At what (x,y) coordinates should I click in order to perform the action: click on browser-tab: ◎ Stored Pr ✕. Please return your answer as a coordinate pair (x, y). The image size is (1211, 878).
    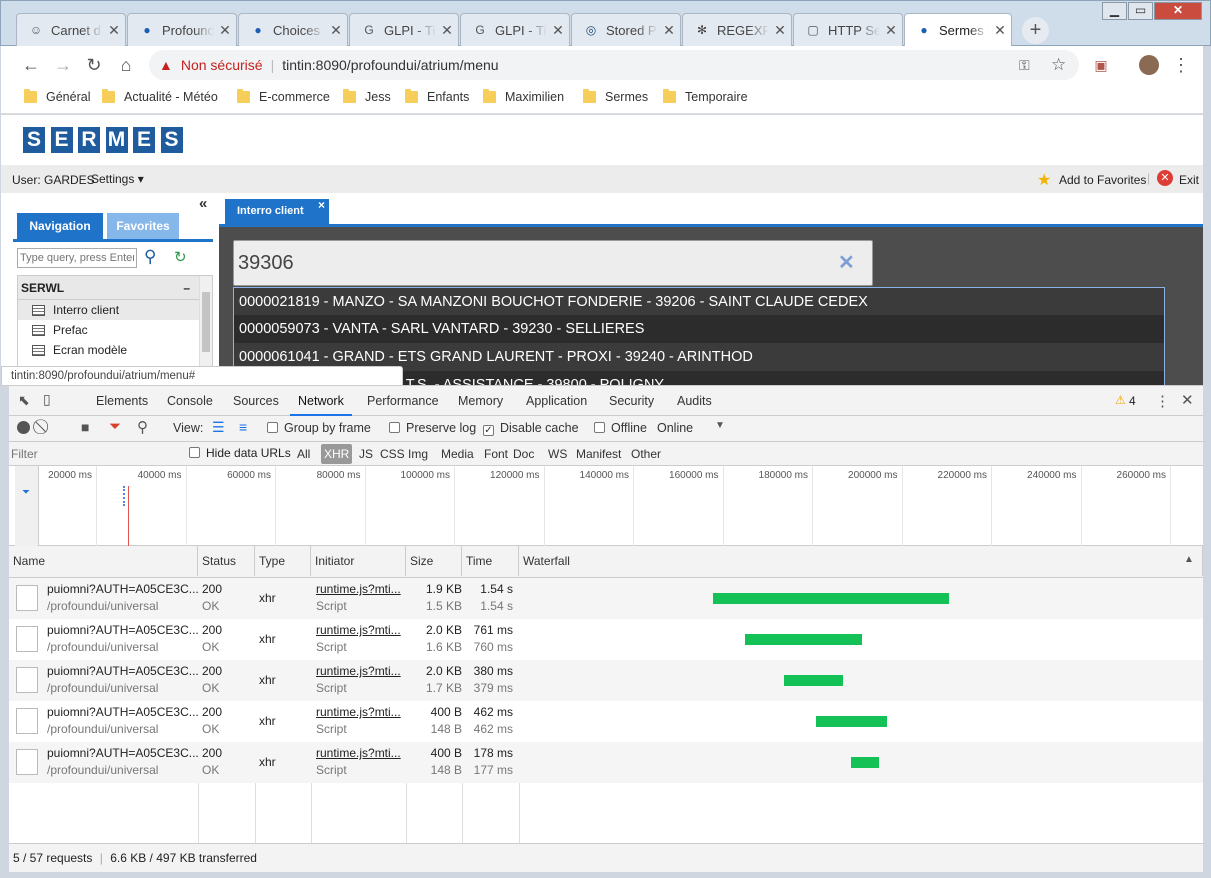
    Looking at the image, I should click on (626, 29).